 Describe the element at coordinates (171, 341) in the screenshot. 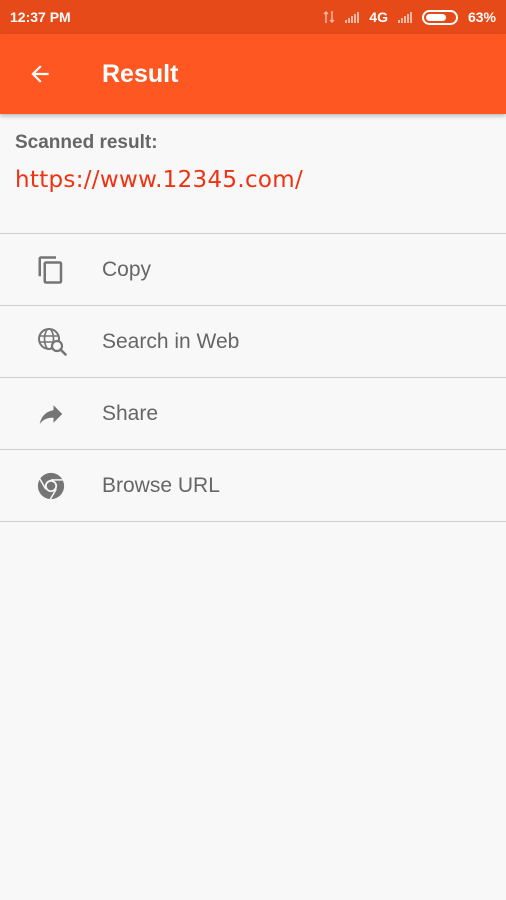

I see `search-web-label: Search in Web` at that location.